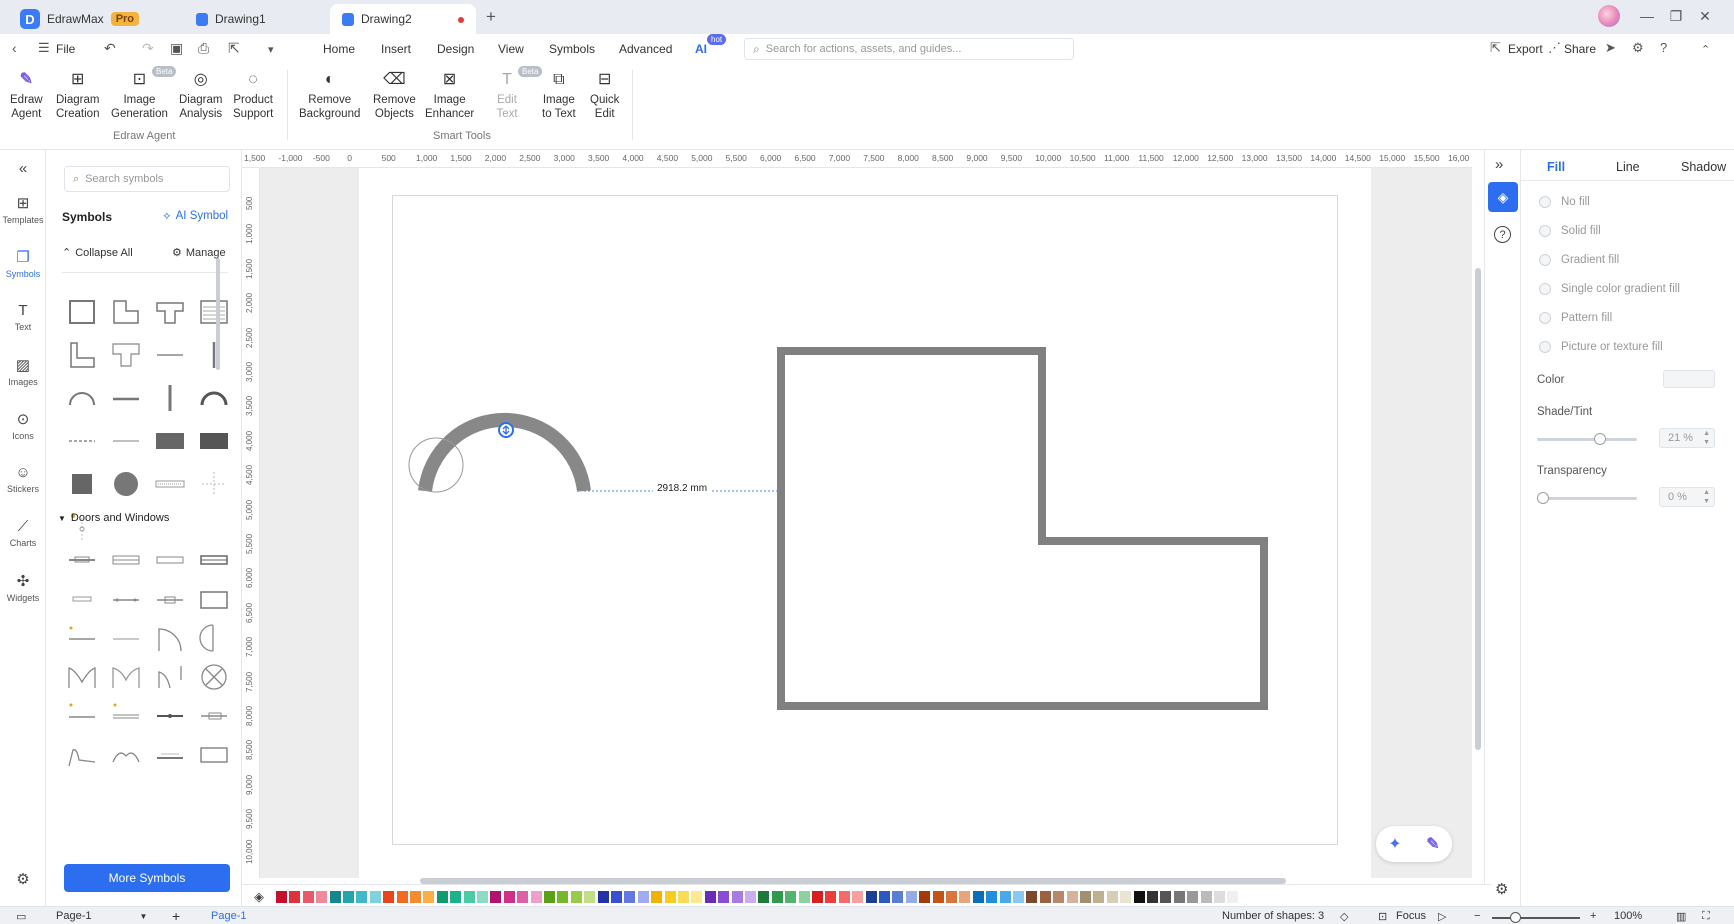 The height and width of the screenshot is (924, 1734). Describe the element at coordinates (449, 95) in the screenshot. I see `image-enhancer-button: ⊠ Image Enhancer` at that location.